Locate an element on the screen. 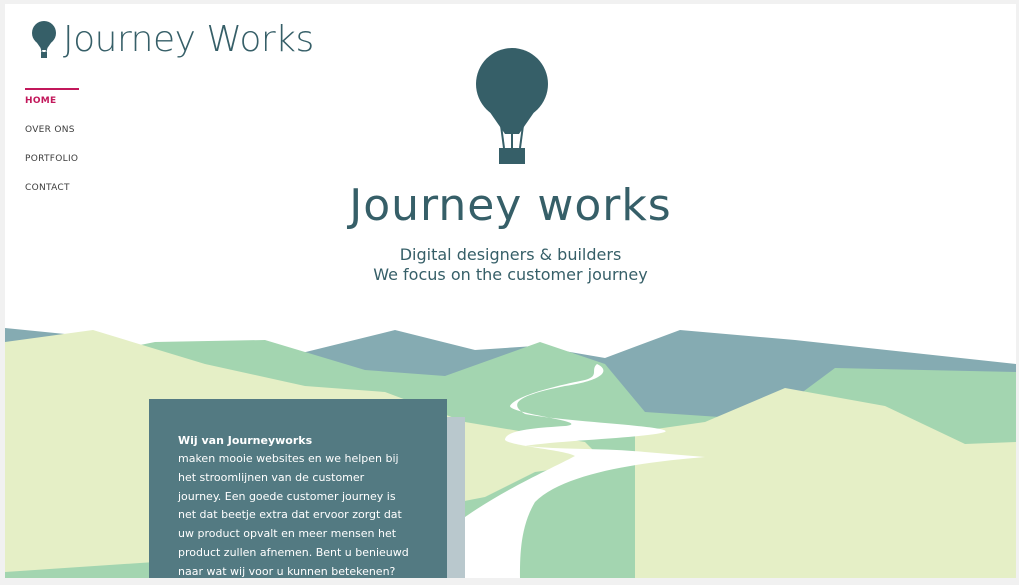 This screenshot has height=585, width=1019. hero-subtitle-line-2: We focus on the customer journey is located at coordinates (510, 274).